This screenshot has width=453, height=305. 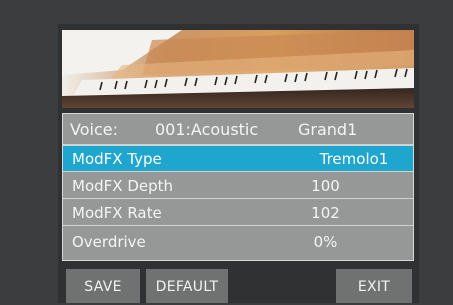 What do you see at coordinates (207, 129) in the screenshot?
I see `voice-number: 001:Acoustic` at bounding box center [207, 129].